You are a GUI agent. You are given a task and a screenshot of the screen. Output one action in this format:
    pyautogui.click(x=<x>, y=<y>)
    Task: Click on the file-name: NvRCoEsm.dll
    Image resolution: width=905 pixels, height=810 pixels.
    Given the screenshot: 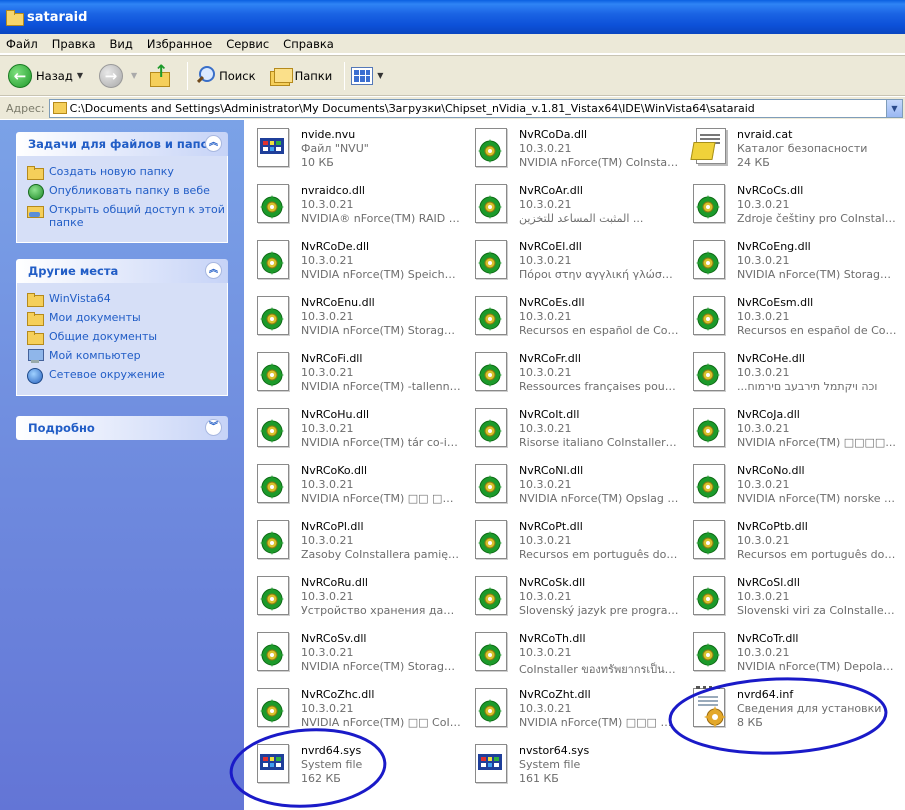 What is the action you would take?
    pyautogui.click(x=775, y=302)
    